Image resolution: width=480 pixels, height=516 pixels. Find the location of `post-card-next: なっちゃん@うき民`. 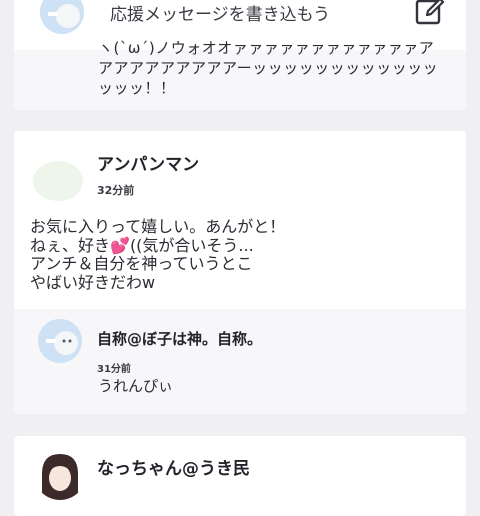

post-card-next: なっちゃん@うき民 is located at coordinates (240, 476).